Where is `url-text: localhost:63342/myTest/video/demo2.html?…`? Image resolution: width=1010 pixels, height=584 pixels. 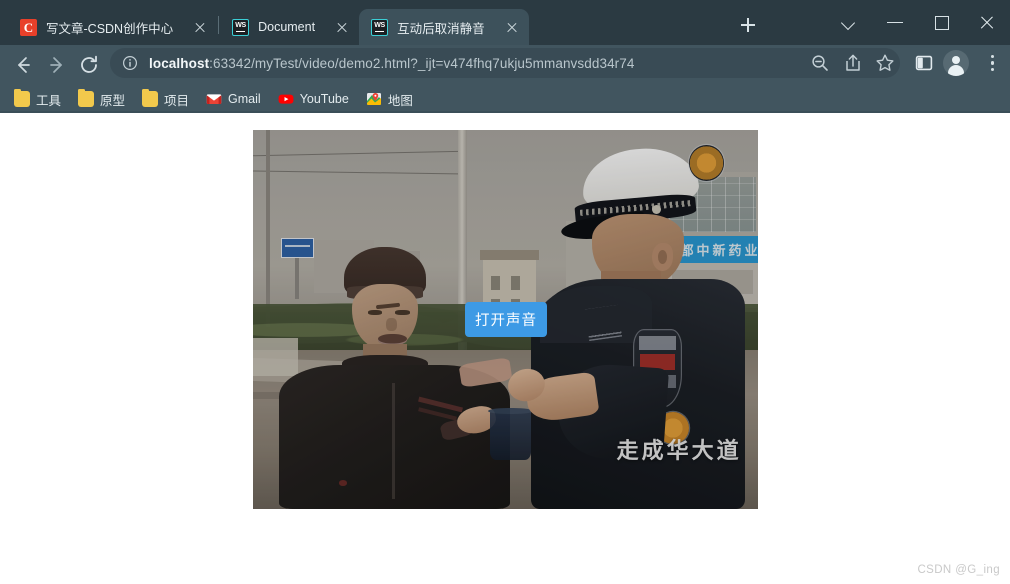 url-text: localhost:63342/myTest/video/demo2.html?… is located at coordinates (392, 63).